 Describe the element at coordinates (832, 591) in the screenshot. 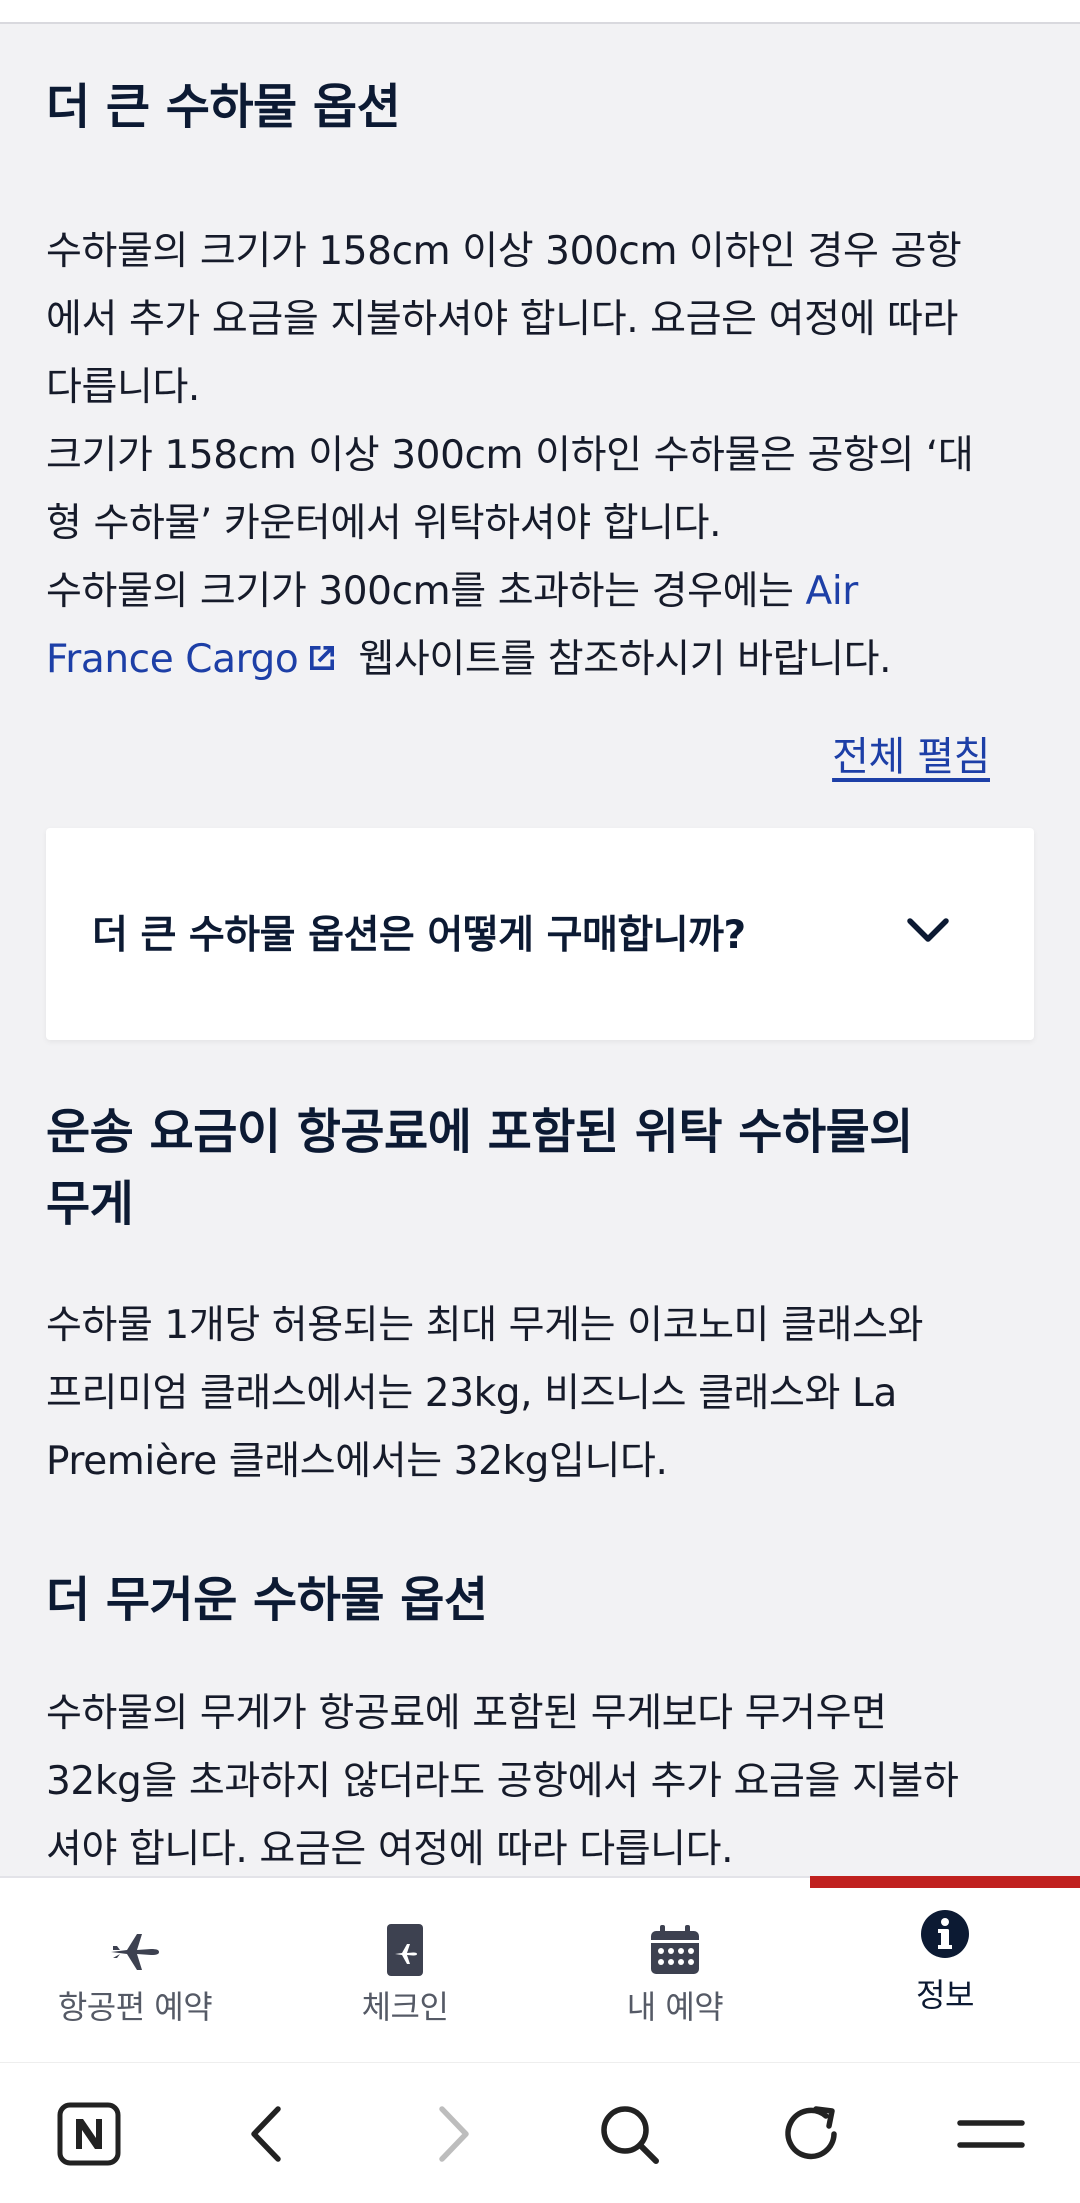

I see `air-france-cargo-link: Air` at that location.